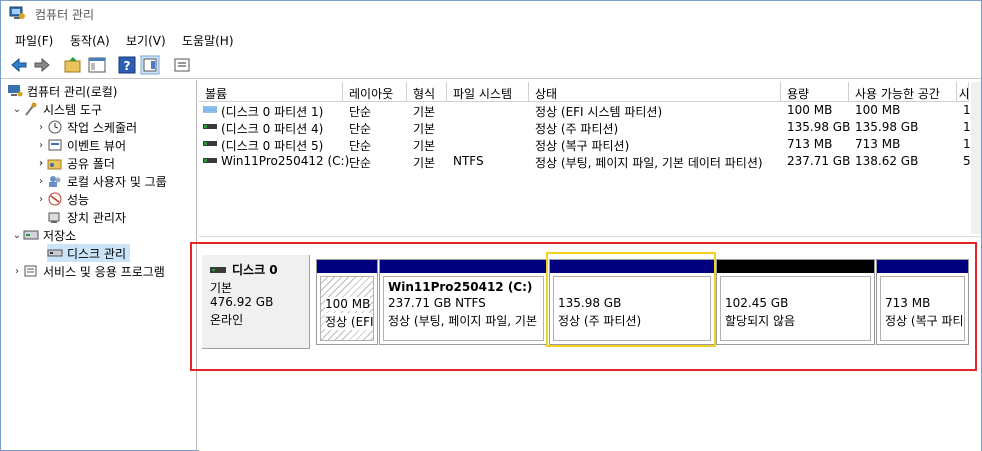  I want to click on toolbar: ?, so click(491, 65).